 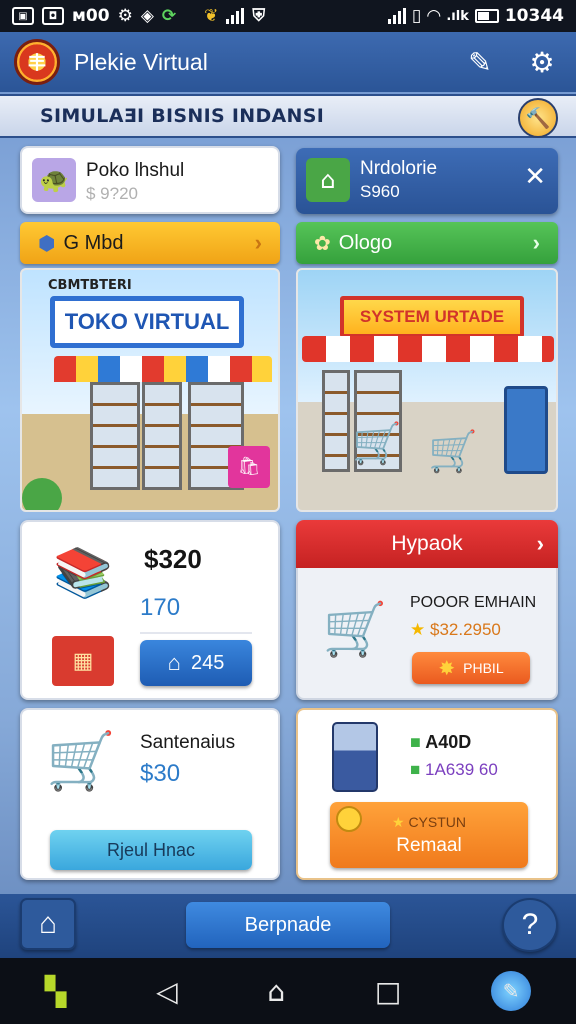 I want to click on game-icon: ◈, so click(x=147, y=16).